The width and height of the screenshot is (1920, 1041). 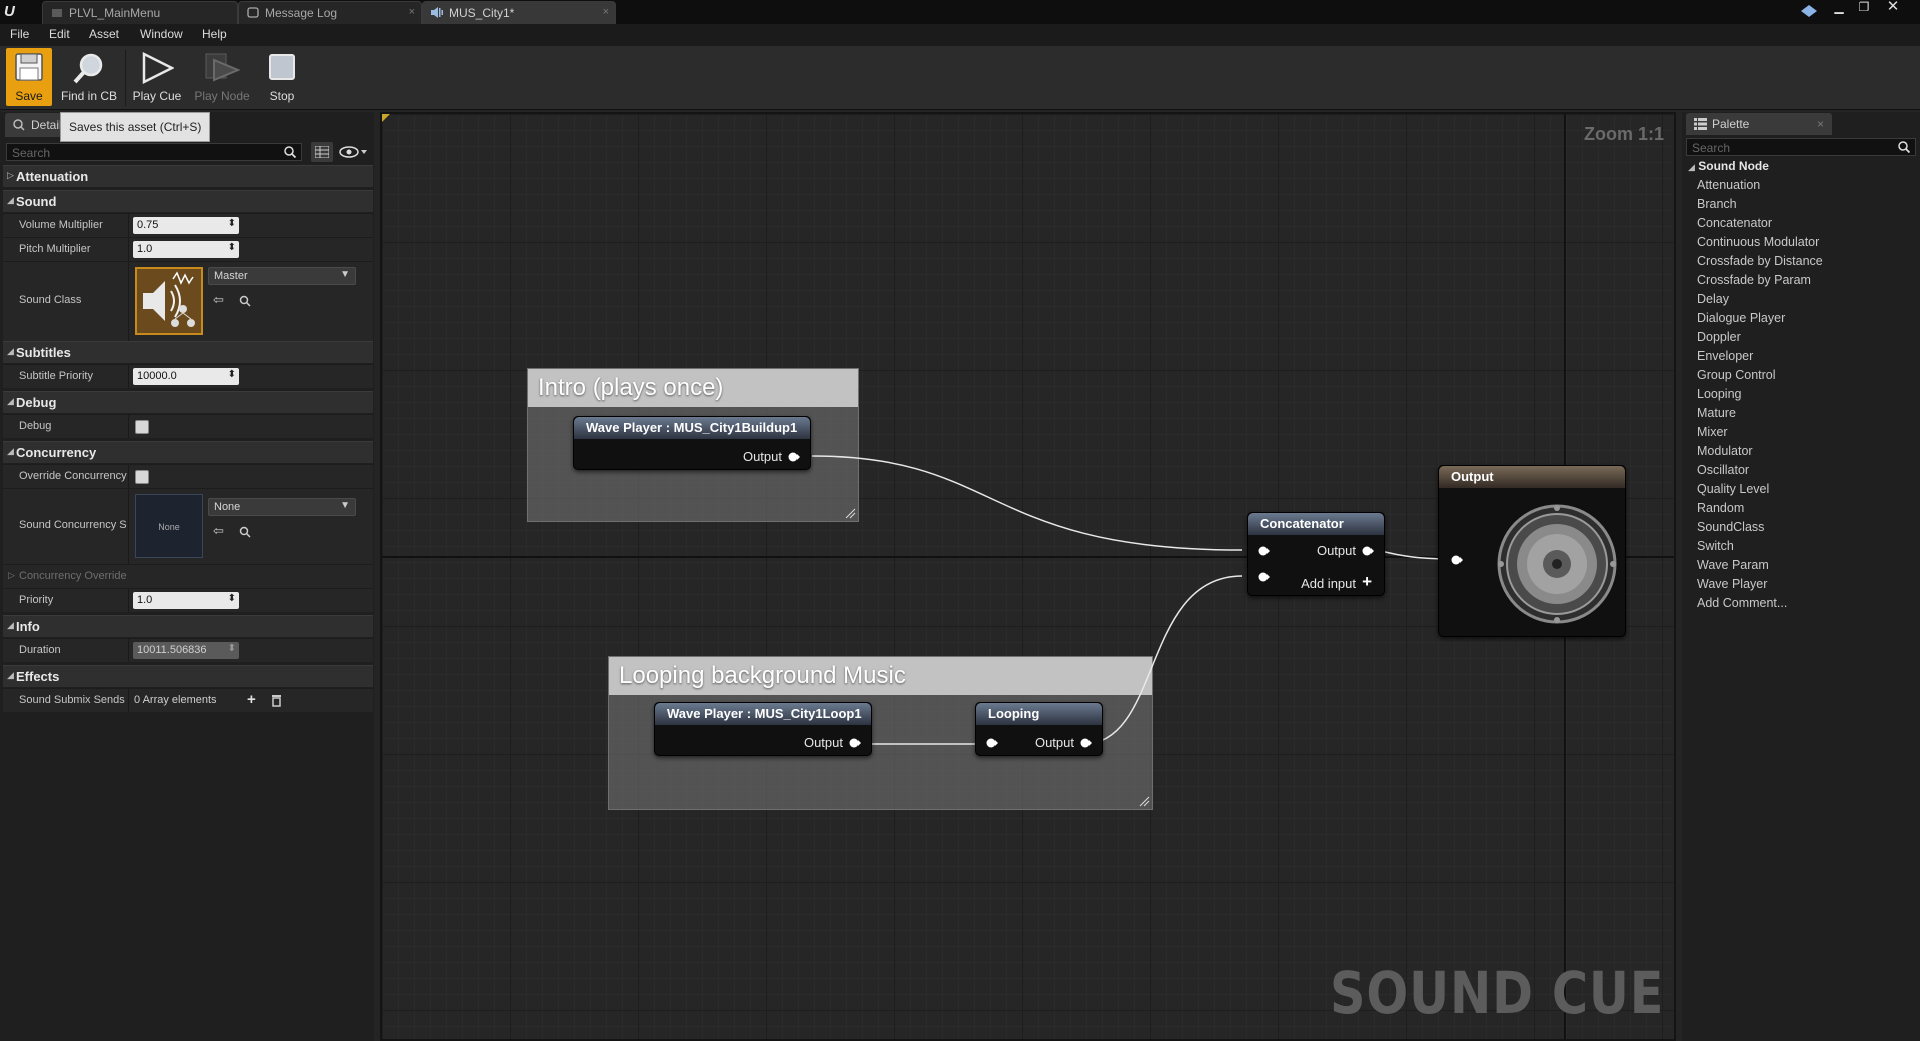 What do you see at coordinates (1732, 584) in the screenshot?
I see `palette-item: Wave Player` at bounding box center [1732, 584].